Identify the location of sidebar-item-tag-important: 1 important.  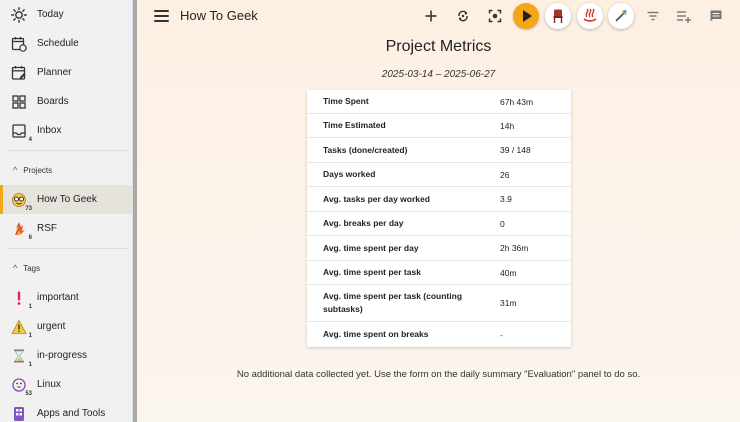
(66, 297).